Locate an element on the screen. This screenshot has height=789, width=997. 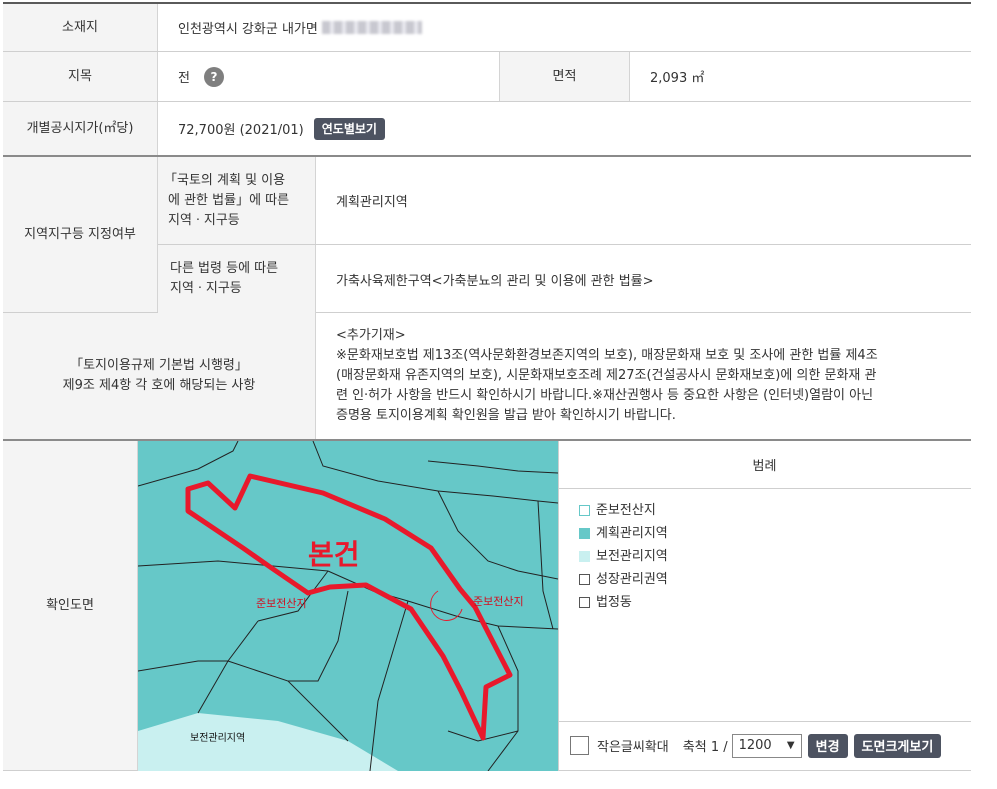
zoning-label: 지역지구등 지정여부 is located at coordinates (80, 234).